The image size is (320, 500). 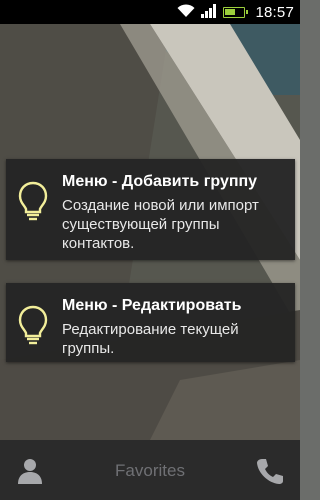 I want to click on hint-title: Меню - Редактировать, so click(x=152, y=305).